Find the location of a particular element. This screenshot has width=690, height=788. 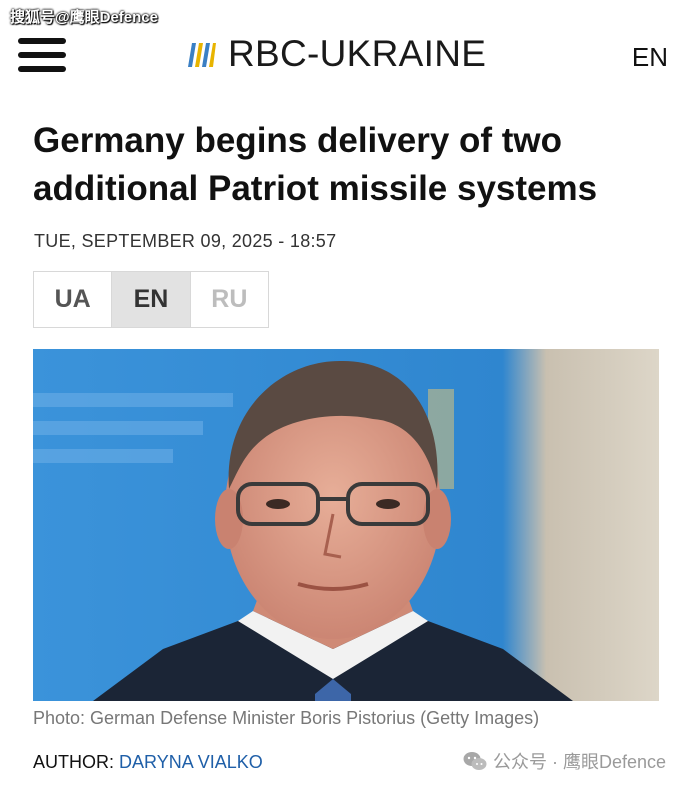

watermark-bottom: 公众号 · 鹰眼Defence is located at coordinates (564, 761).